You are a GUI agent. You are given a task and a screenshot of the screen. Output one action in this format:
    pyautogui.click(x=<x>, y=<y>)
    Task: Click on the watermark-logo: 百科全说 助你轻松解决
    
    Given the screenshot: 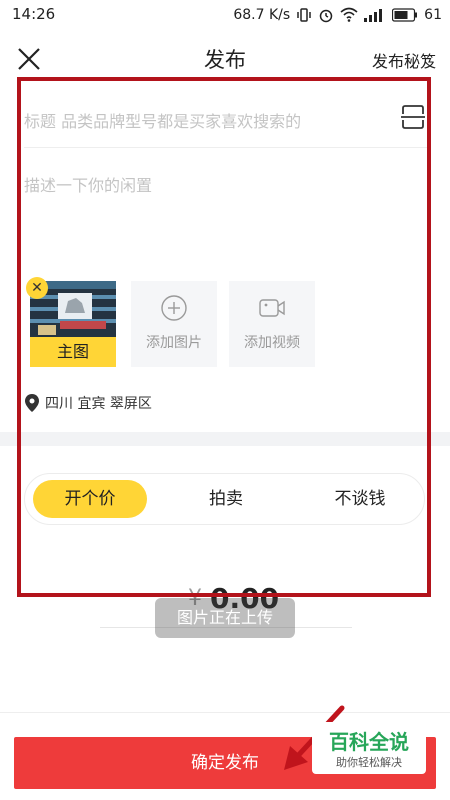 What is the action you would take?
    pyautogui.click(x=369, y=748)
    